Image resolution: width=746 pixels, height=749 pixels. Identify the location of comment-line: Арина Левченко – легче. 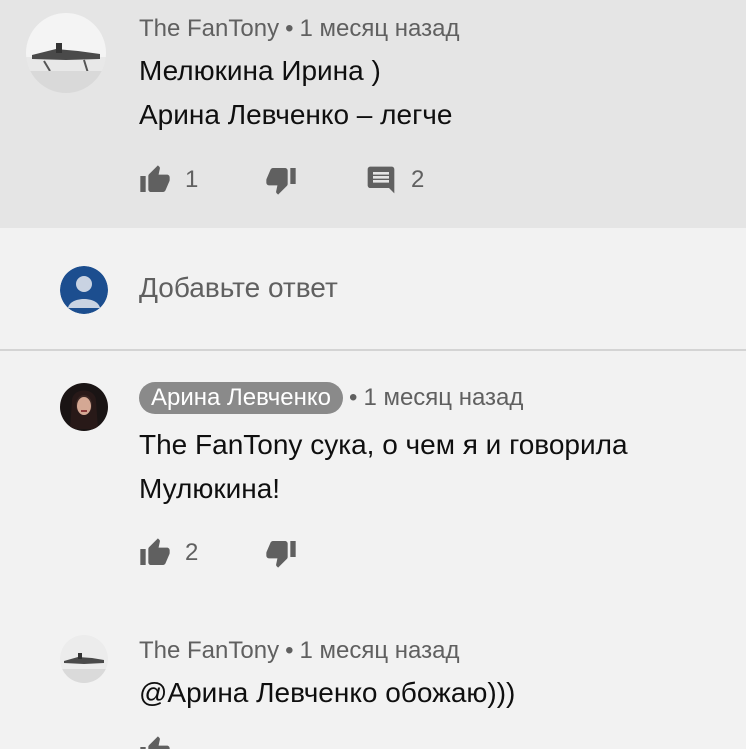
(296, 114).